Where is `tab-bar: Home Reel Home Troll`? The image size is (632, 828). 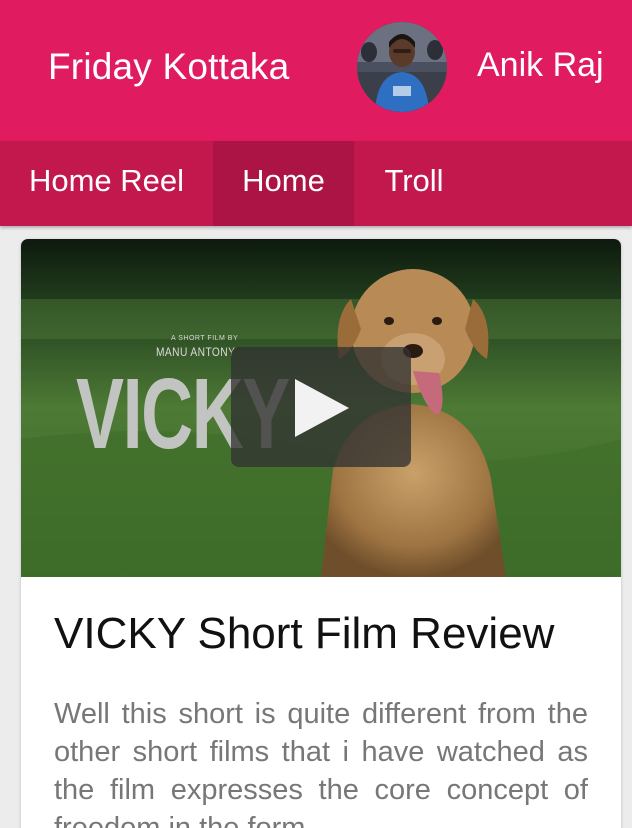
tab-bar: Home Reel Home Troll is located at coordinates (316, 183).